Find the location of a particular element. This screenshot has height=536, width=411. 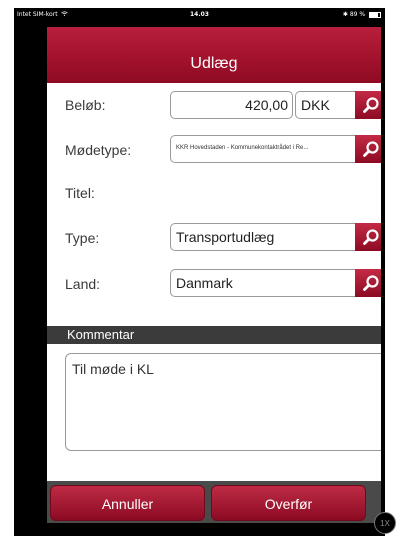

meeting-type-label: Mødetype: is located at coordinates (98, 150).